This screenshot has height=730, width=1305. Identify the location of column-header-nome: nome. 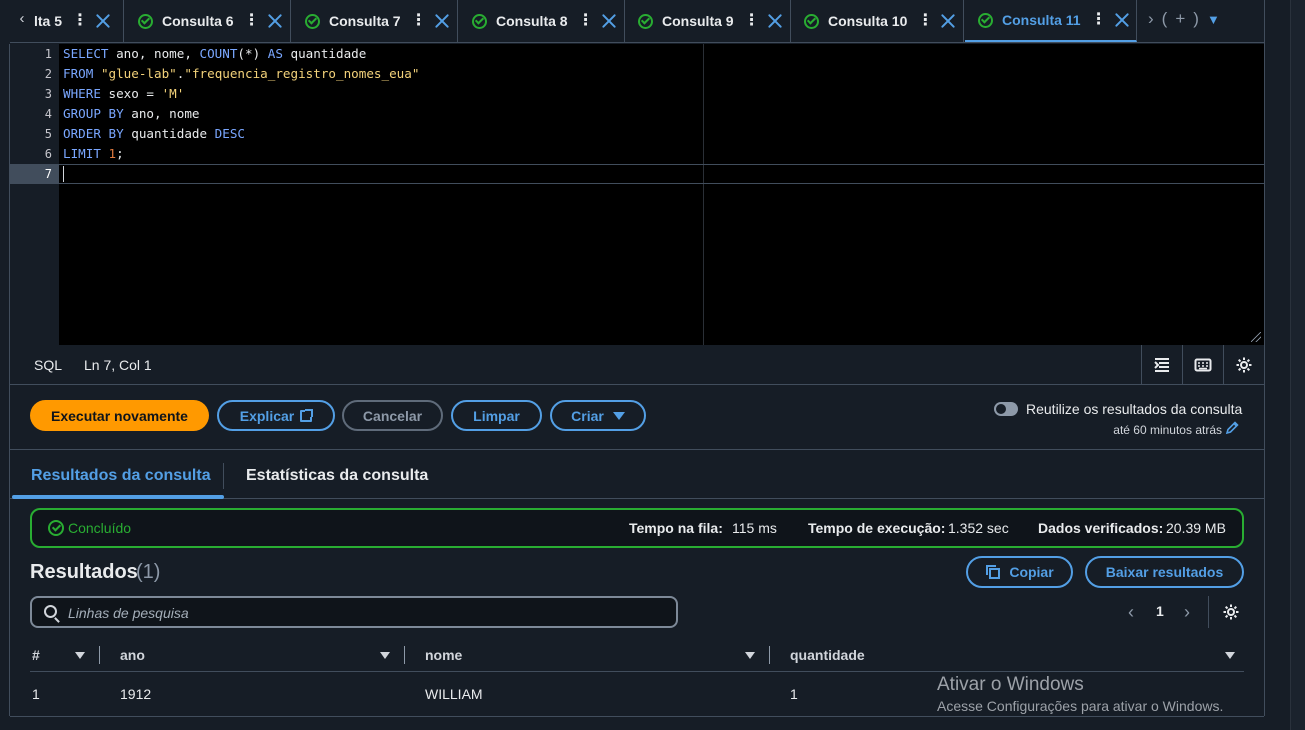
(443, 655).